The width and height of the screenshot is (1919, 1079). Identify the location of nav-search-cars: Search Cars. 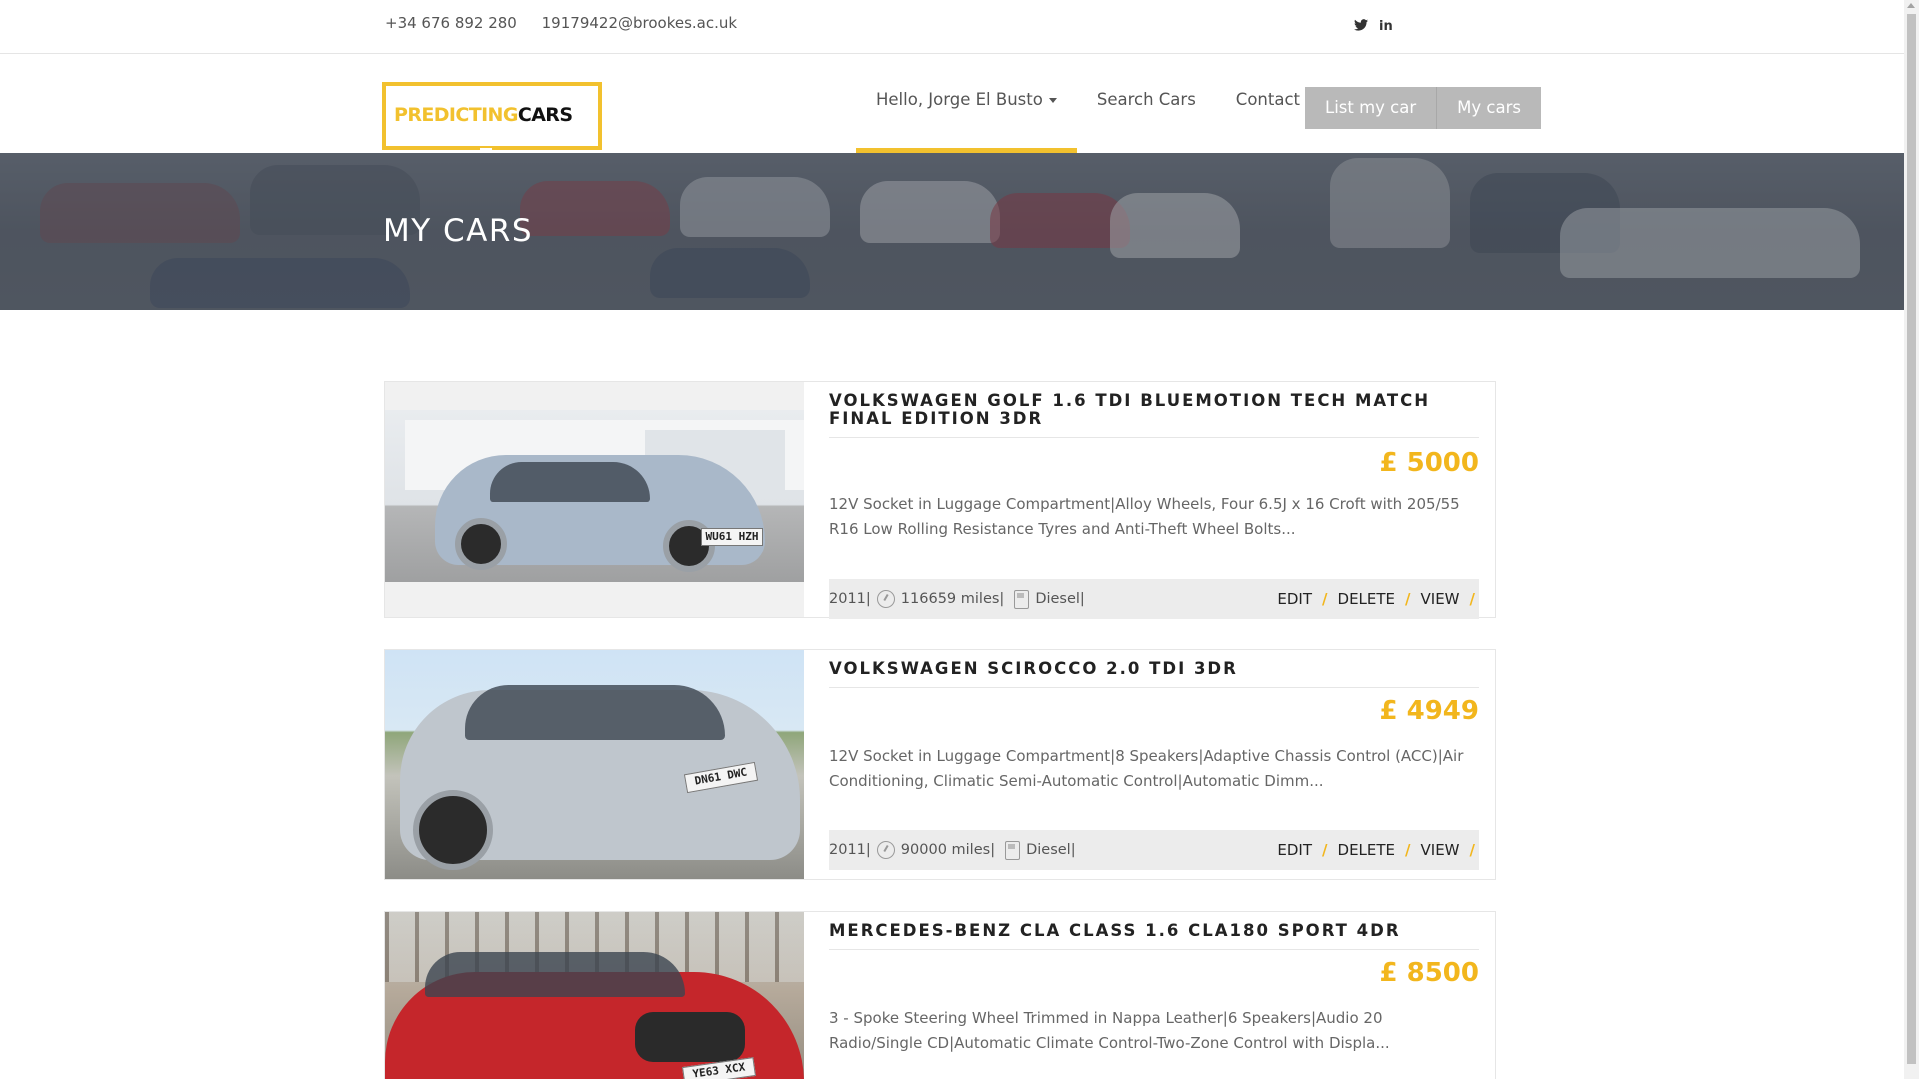
(1146, 99).